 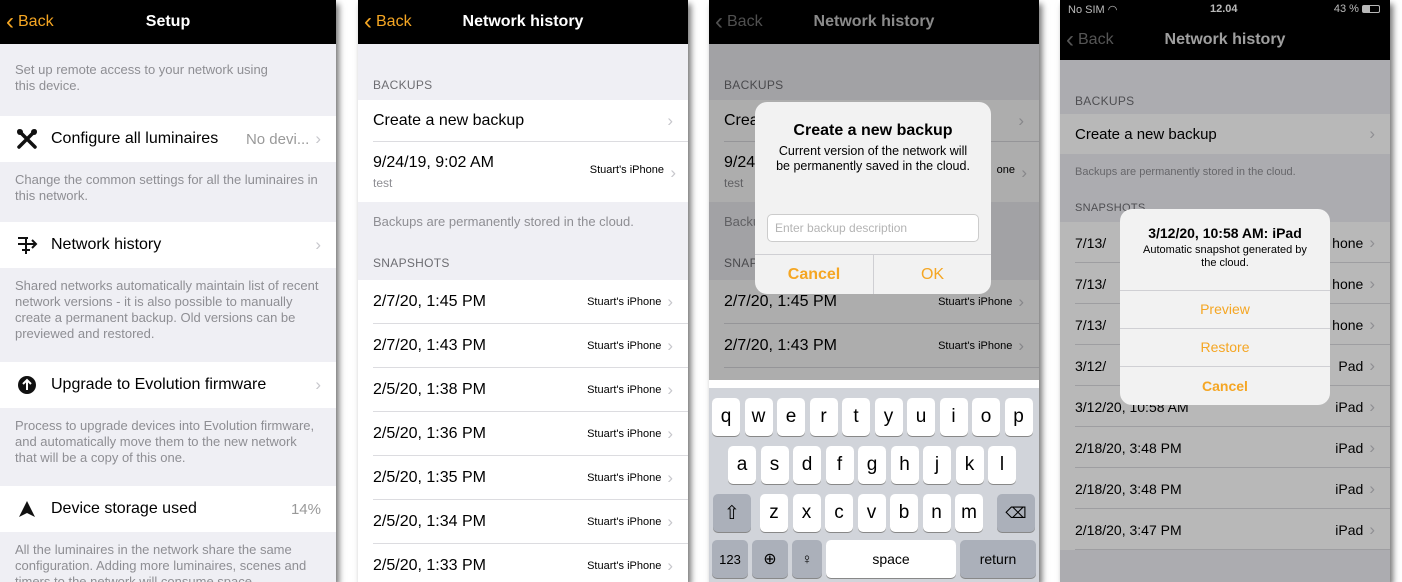 I want to click on key-y: y, so click(x=888, y=417).